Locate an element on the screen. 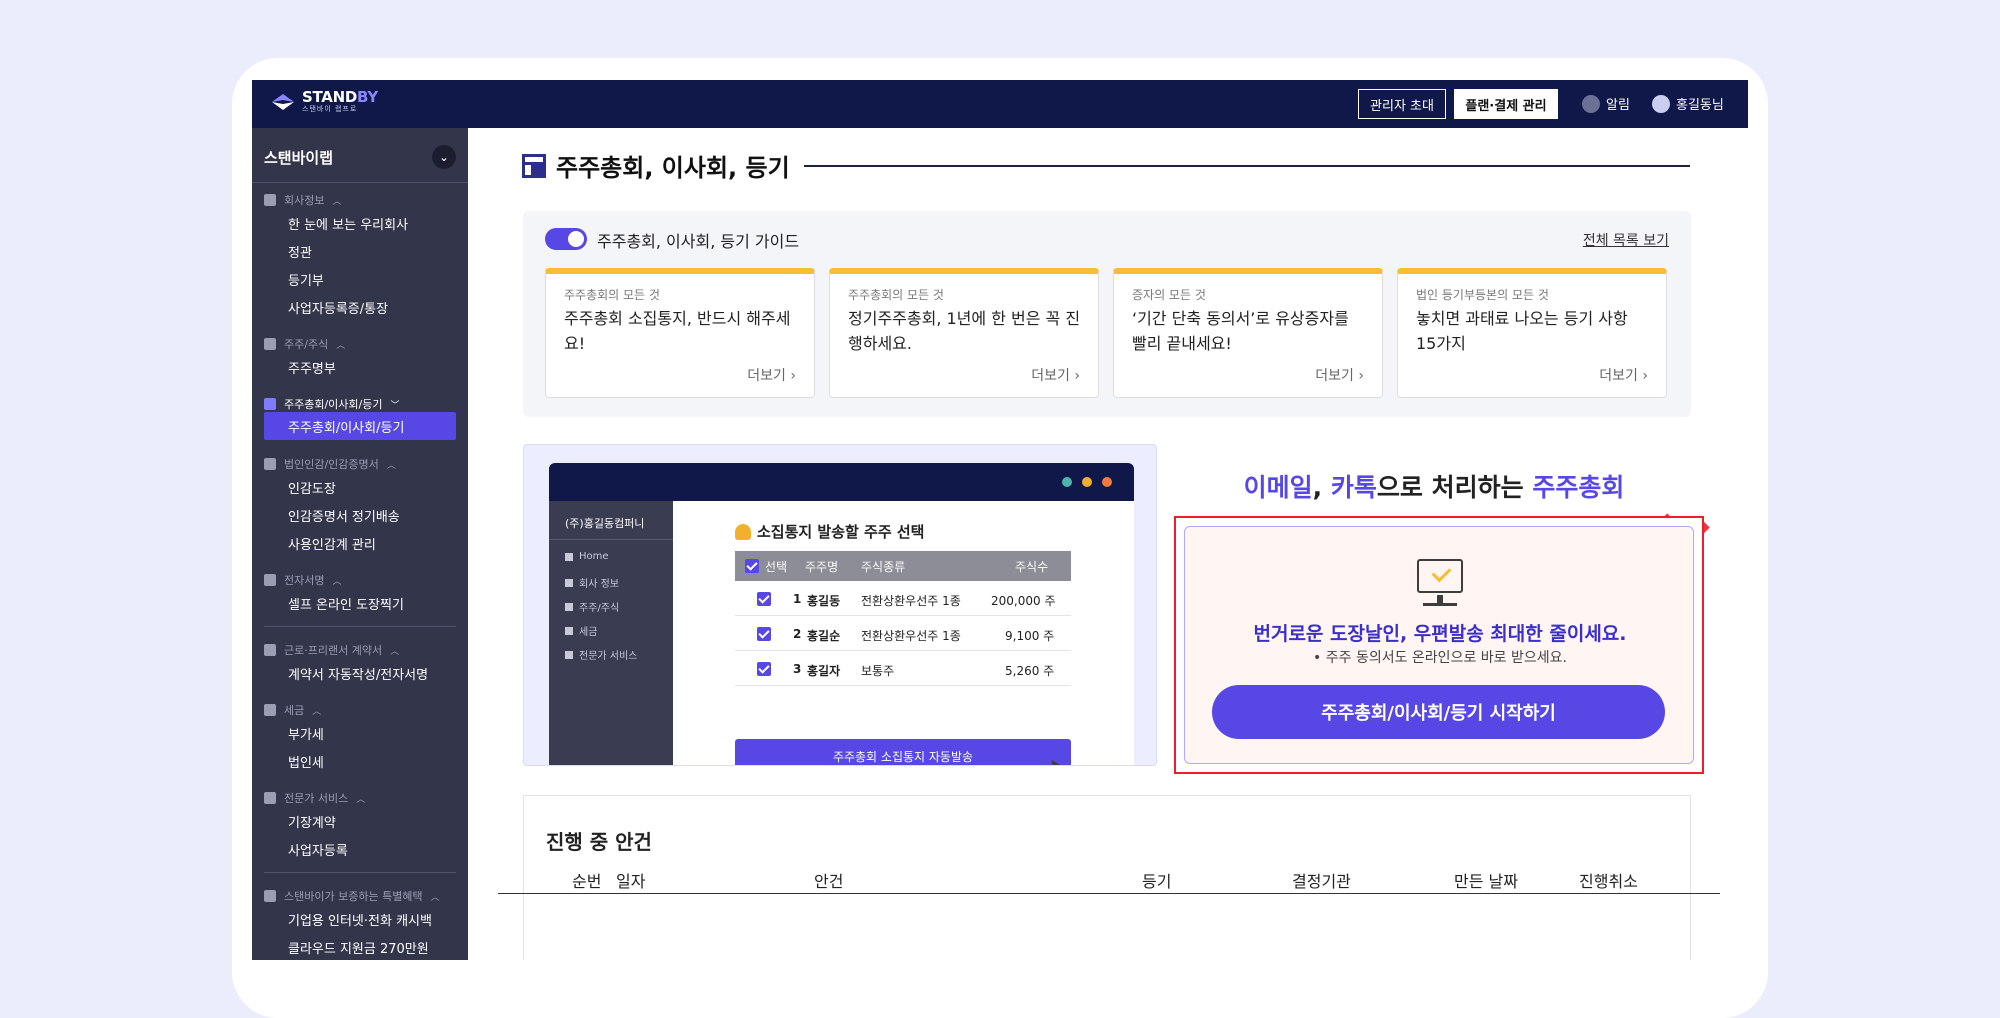 This screenshot has width=2000, height=1018. column-header: 결정기관 is located at coordinates (1321, 881).